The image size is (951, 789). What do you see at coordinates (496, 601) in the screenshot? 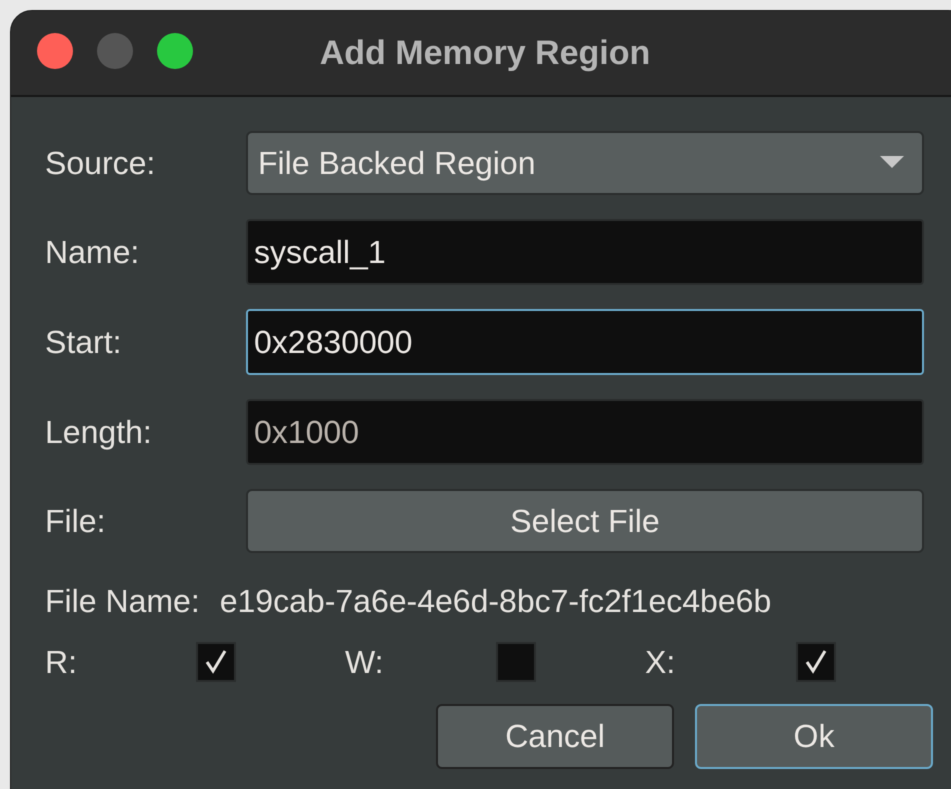
I see `file-name-value: e19cab-7a6e-4e6d-8bc7-fc2f1ec4be6b` at bounding box center [496, 601].